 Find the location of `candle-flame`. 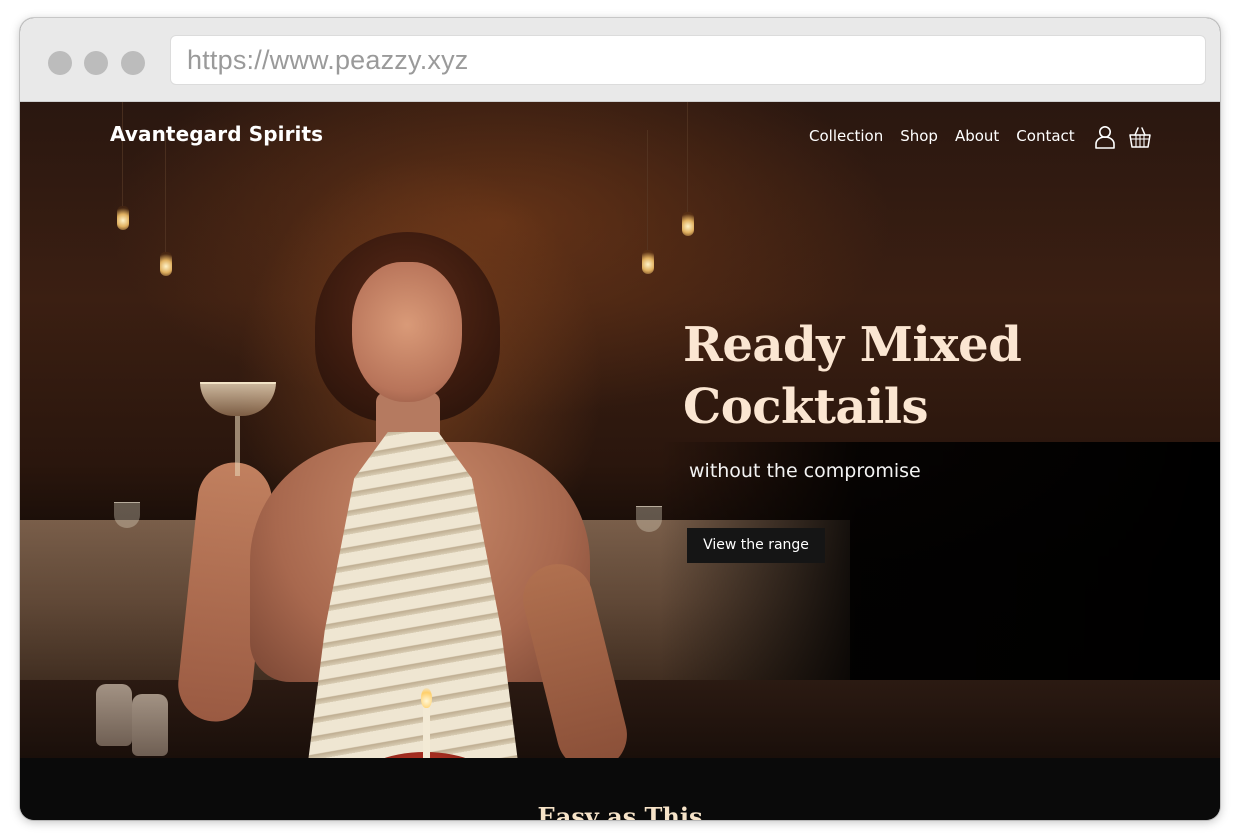

candle-flame is located at coordinates (426, 698).